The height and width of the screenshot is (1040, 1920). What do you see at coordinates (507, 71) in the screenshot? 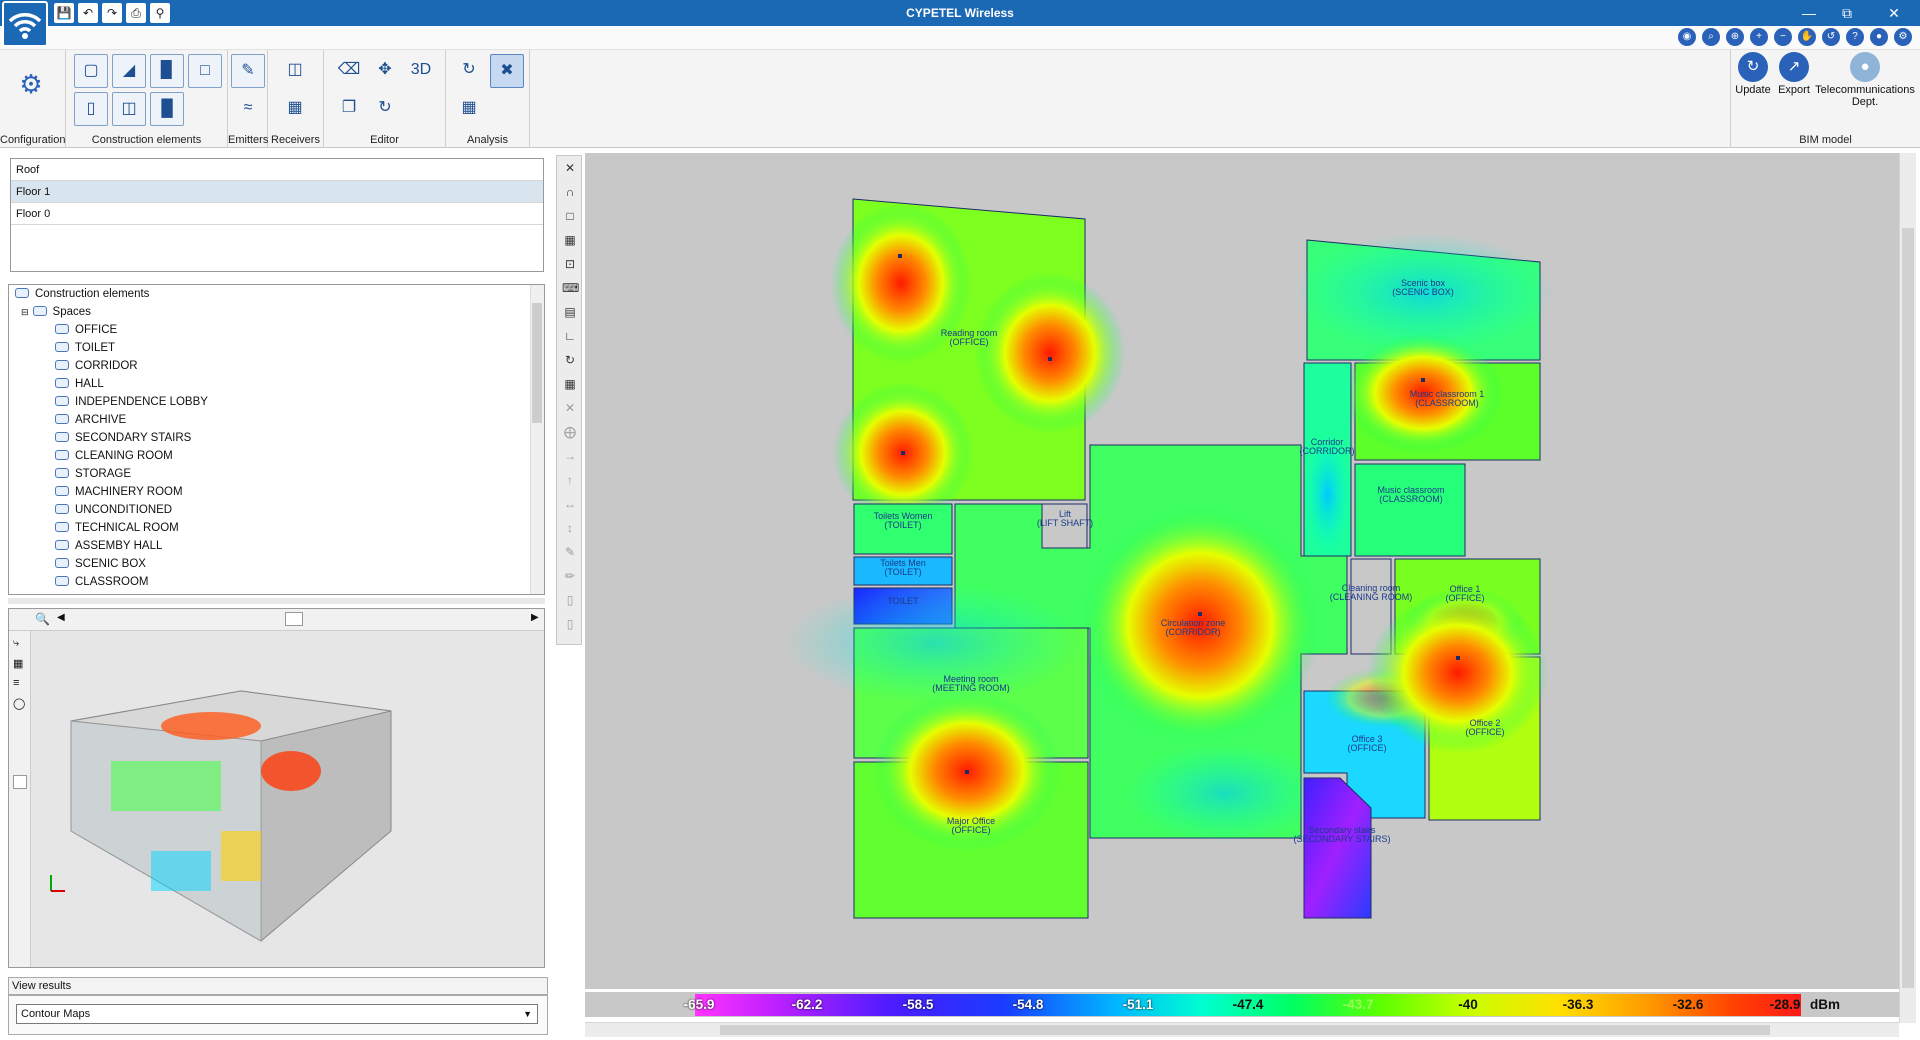
I see `delete-results-icon: ✖` at bounding box center [507, 71].